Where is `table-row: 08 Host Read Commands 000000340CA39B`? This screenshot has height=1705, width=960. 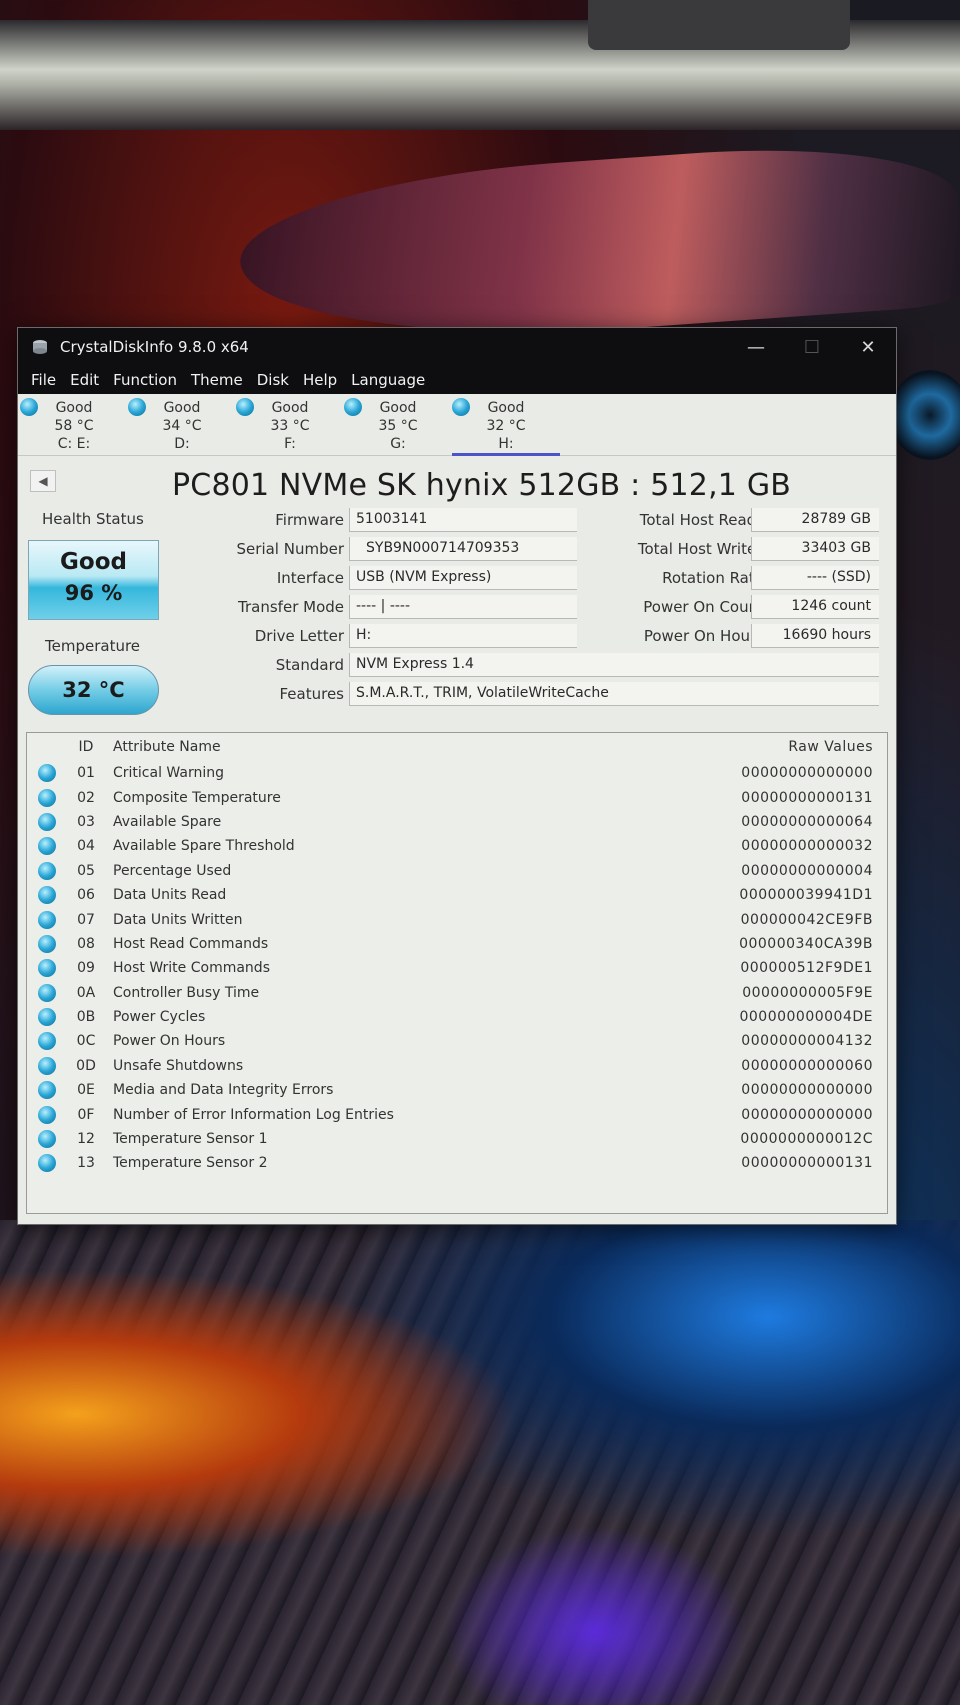
table-row: 08 Host Read Commands 000000340CA39B is located at coordinates (457, 944).